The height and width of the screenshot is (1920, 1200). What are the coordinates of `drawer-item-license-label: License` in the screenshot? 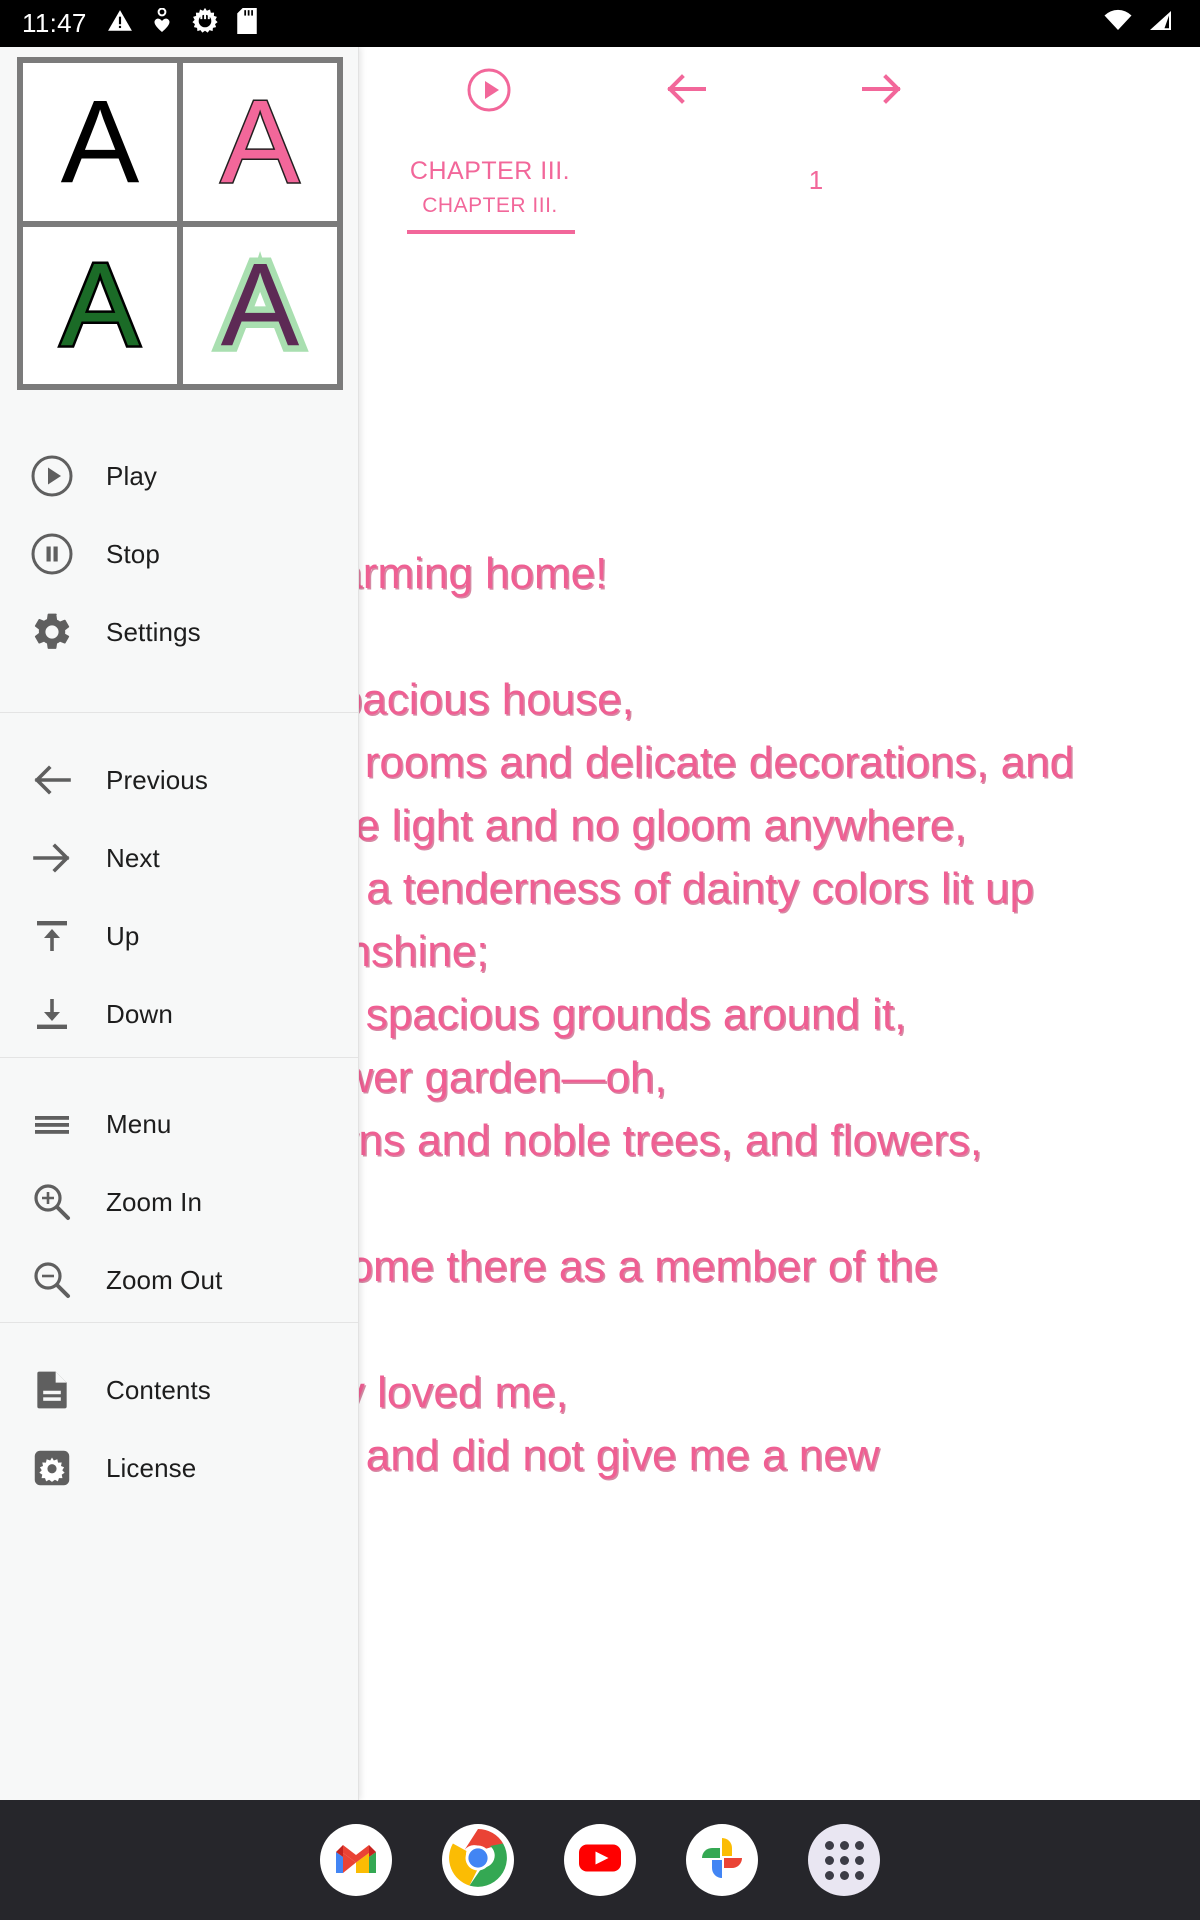 It's located at (151, 1467).